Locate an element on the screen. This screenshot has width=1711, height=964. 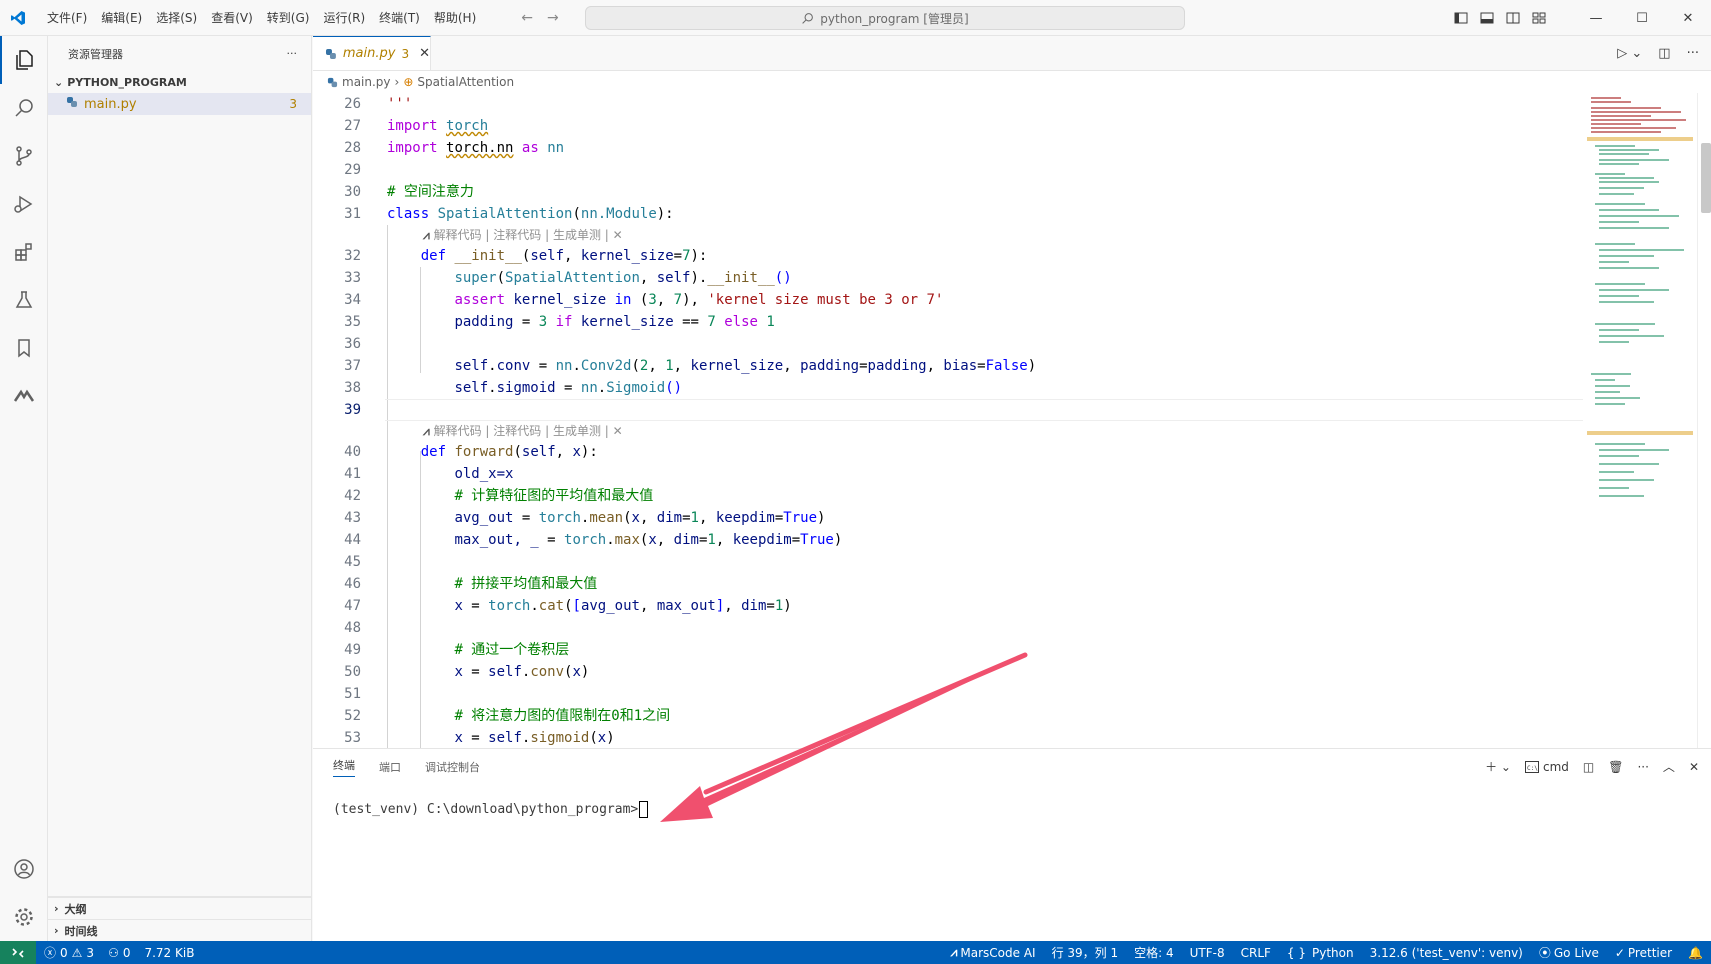
source-control-icon is located at coordinates (24, 156).